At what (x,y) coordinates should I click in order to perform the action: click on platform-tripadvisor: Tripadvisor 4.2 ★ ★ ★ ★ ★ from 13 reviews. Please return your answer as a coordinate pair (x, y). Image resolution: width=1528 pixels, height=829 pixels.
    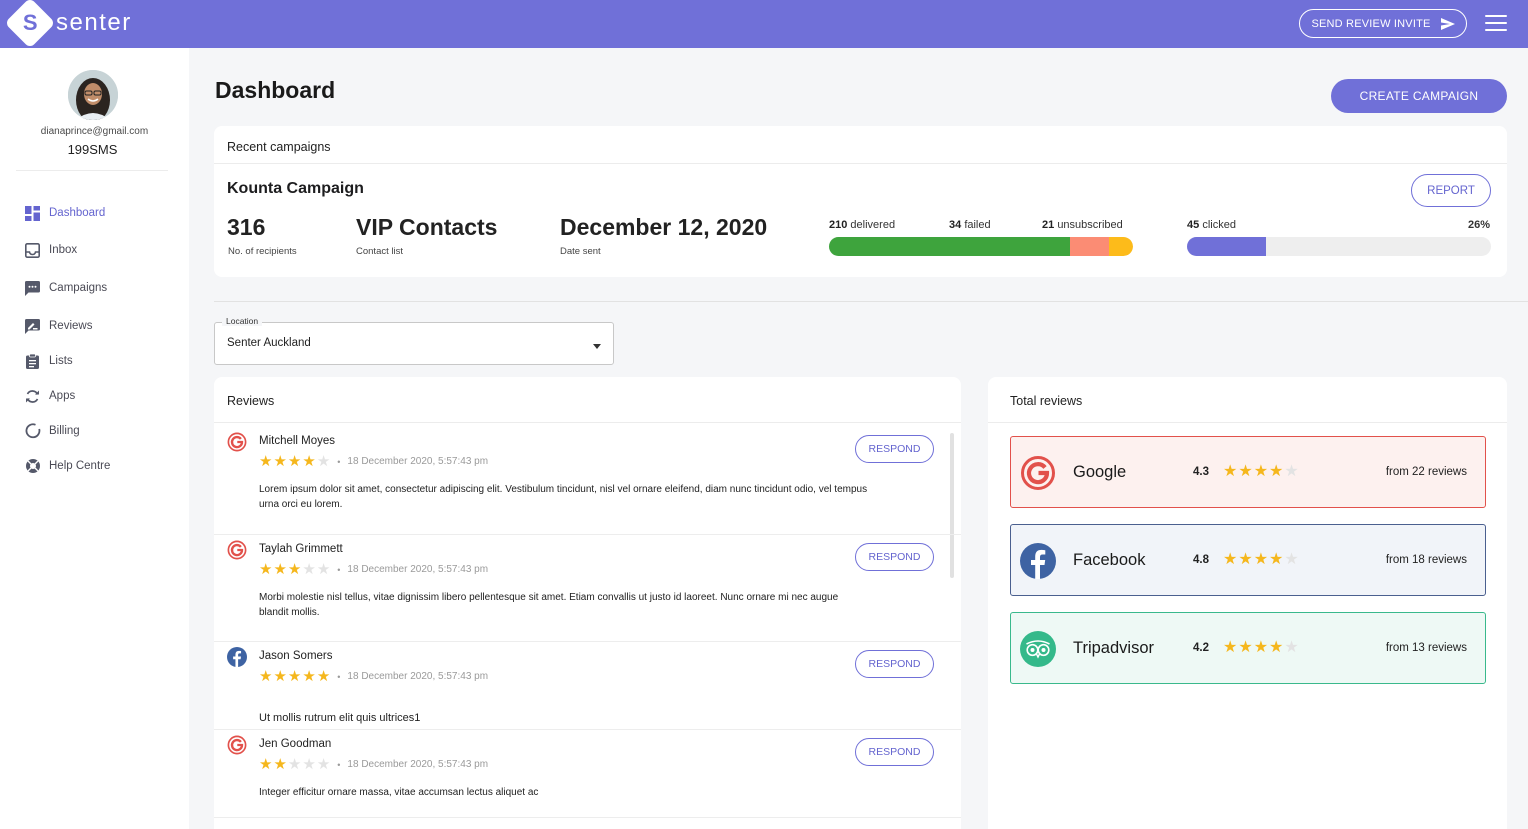
    Looking at the image, I should click on (1248, 648).